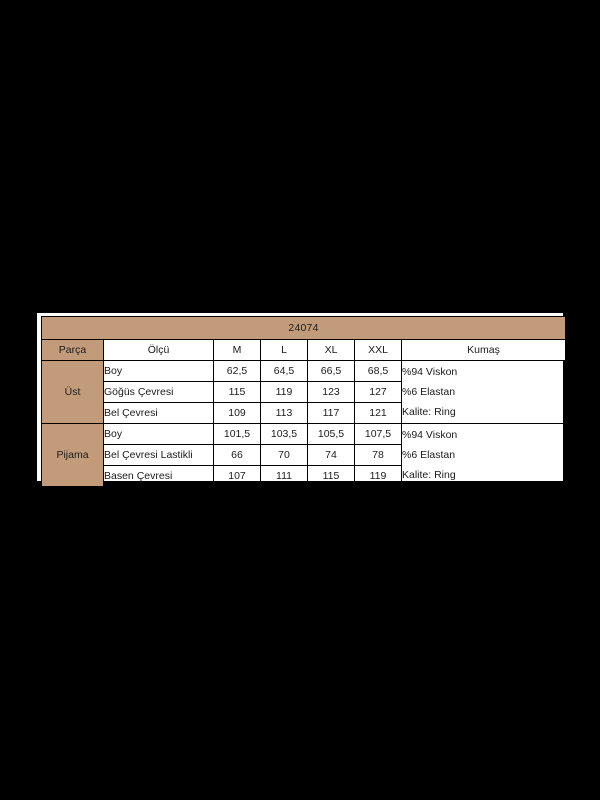  Describe the element at coordinates (158, 413) in the screenshot. I see `measure-label: Bel Çevresi` at that location.